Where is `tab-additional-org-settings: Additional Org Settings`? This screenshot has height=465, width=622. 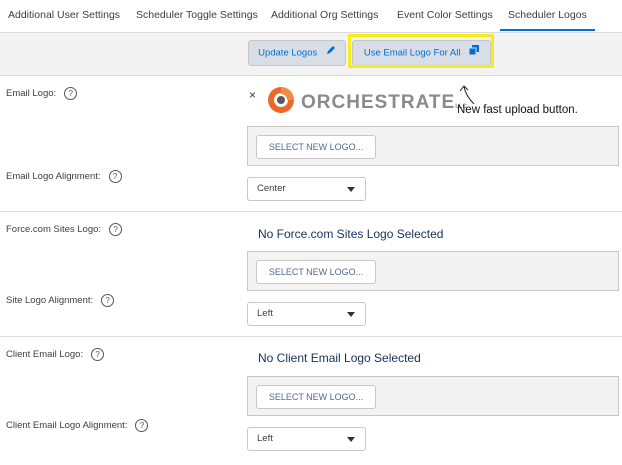
tab-additional-org-settings: Additional Org Settings is located at coordinates (324, 15).